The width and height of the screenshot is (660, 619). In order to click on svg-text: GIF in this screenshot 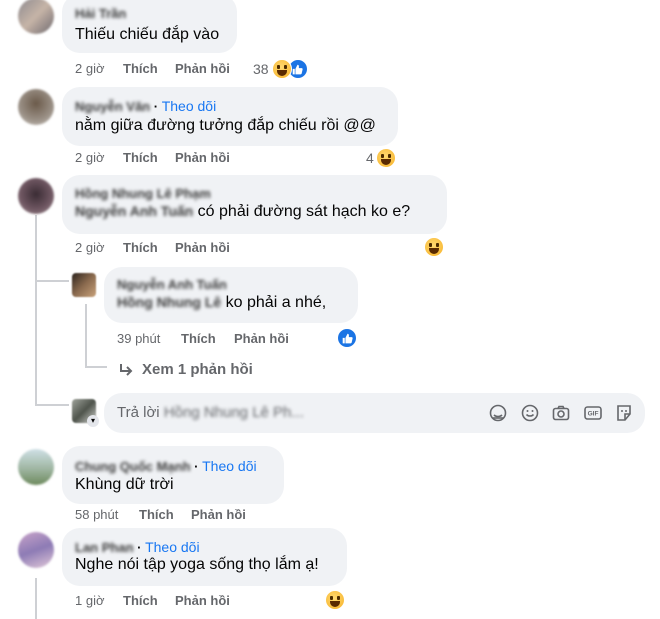, I will do `click(593, 414)`.